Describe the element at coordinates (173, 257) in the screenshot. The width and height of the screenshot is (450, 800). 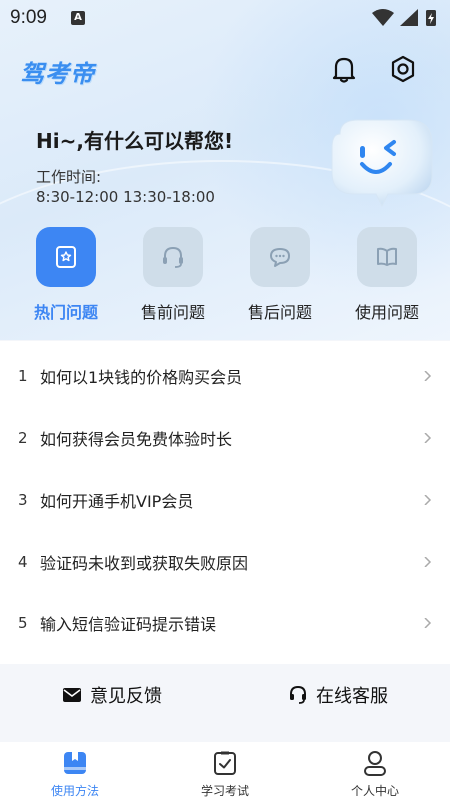
I see `headset-icon` at that location.